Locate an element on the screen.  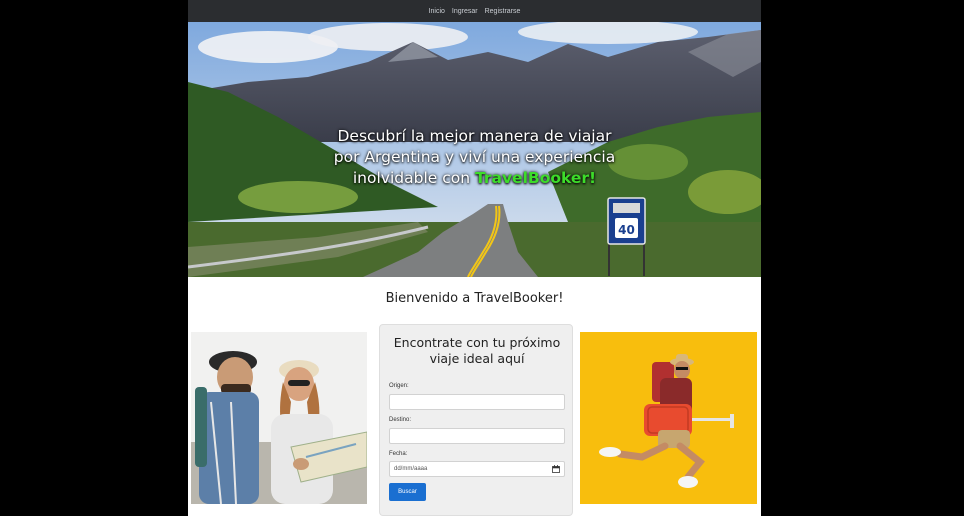
hero-line-3: inolvidable con TravelBooker! is located at coordinates (474, 178).